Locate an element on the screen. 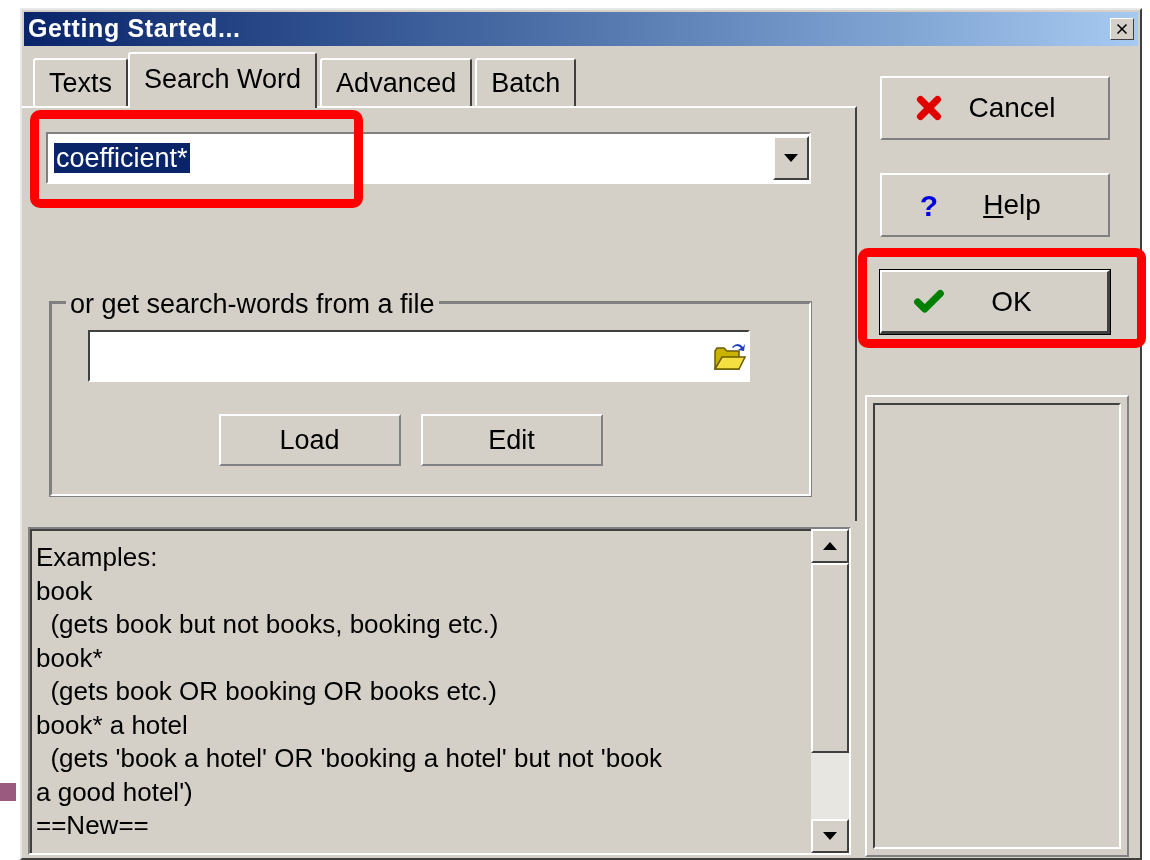  scroll-up-arrow-icon is located at coordinates (830, 546).